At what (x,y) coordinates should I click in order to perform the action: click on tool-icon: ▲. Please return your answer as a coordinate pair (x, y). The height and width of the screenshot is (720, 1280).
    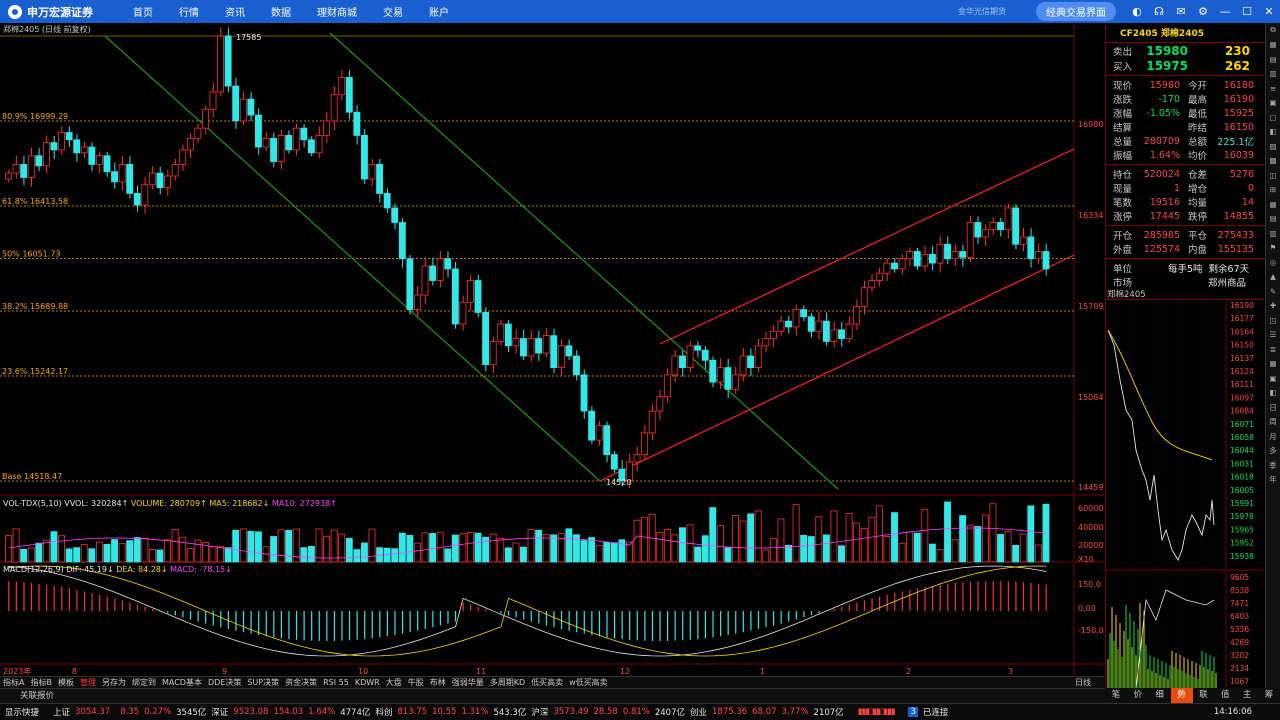
    Looking at the image, I should click on (1273, 277).